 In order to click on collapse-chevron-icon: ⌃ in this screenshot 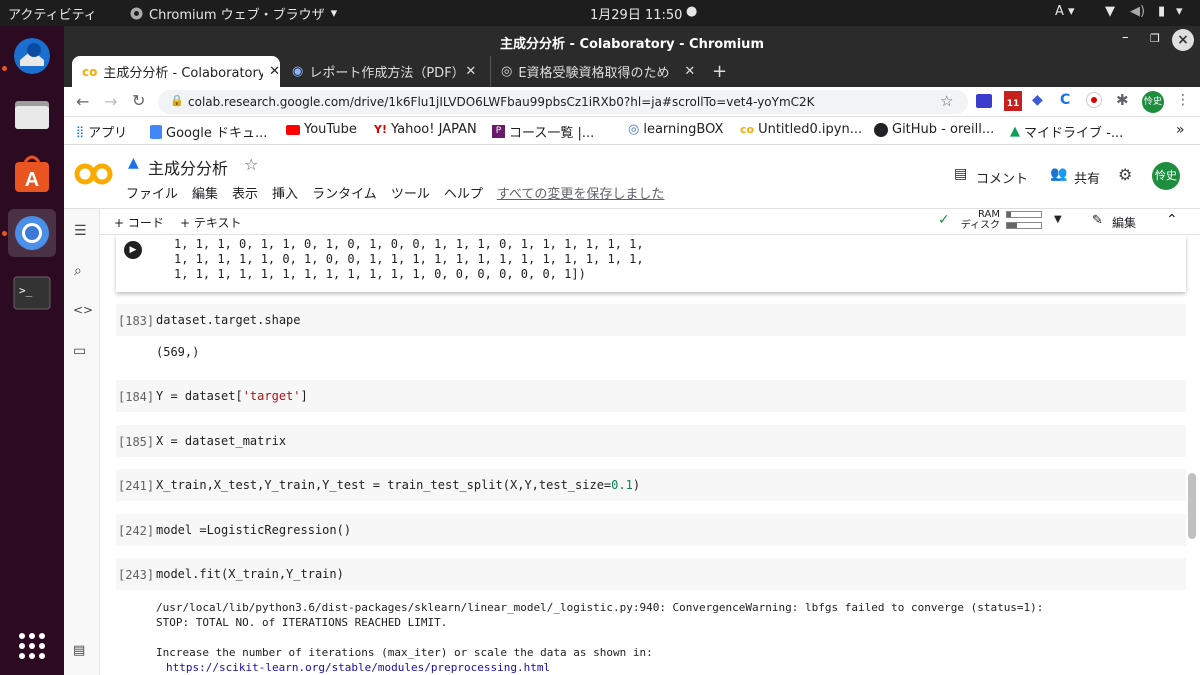, I will do `click(1172, 220)`.